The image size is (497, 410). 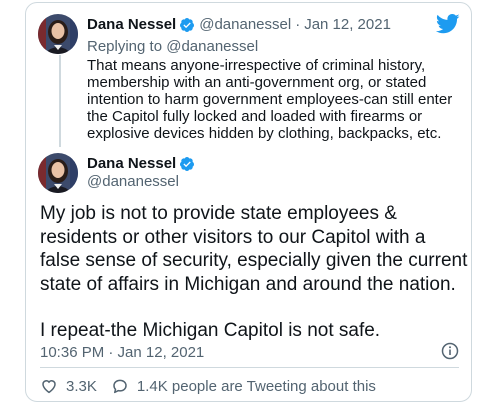 I want to click on tweeting-about-label: 1.4K people are Tweeting about this, so click(x=256, y=386).